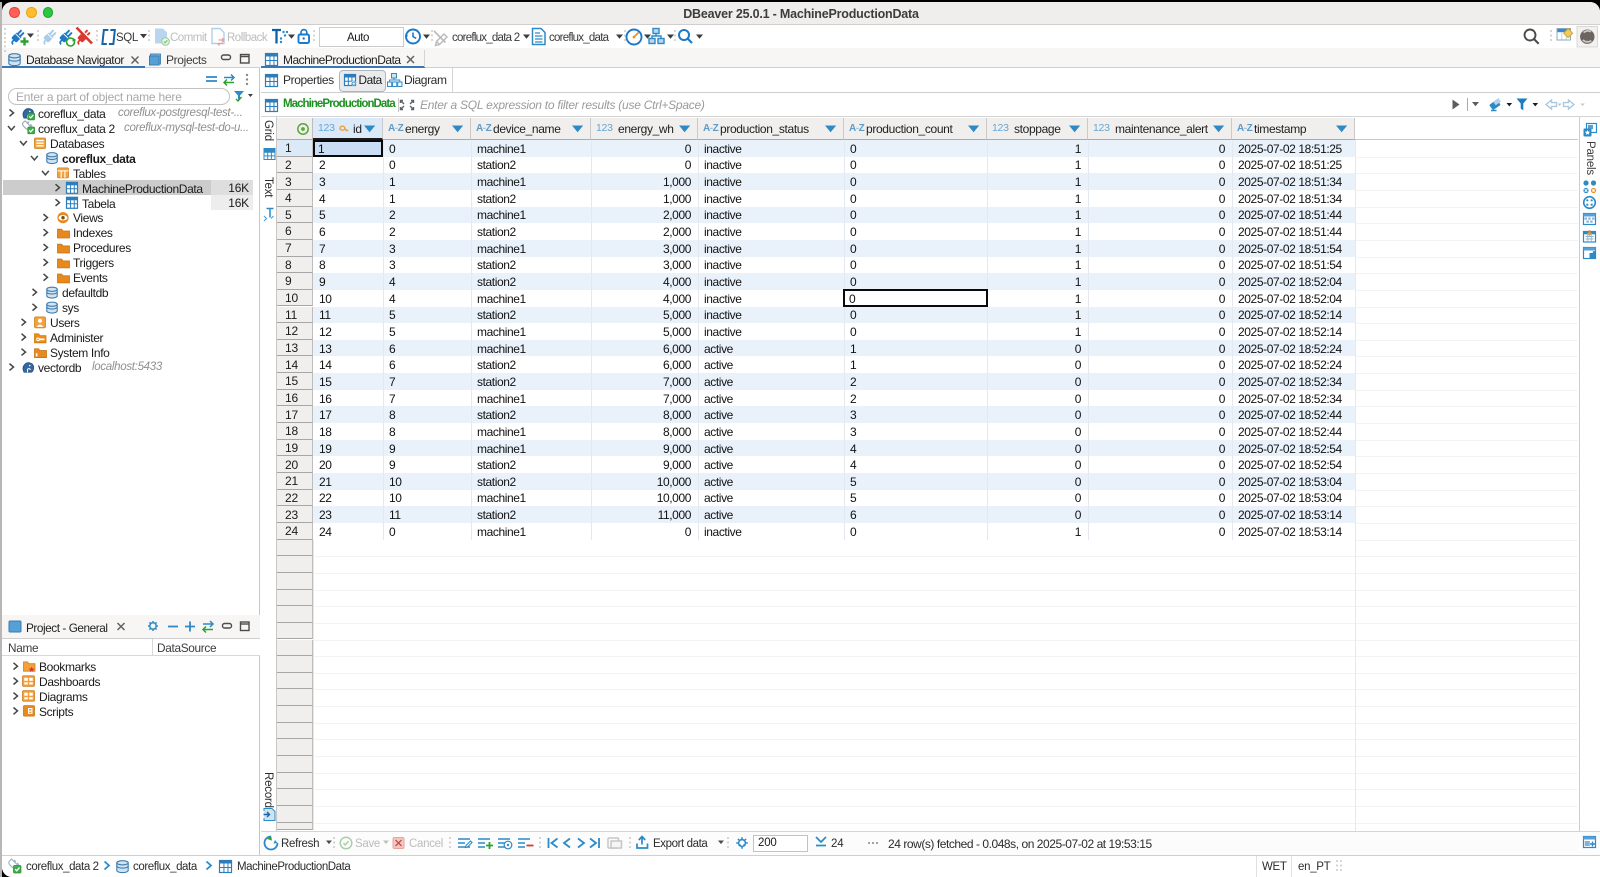  What do you see at coordinates (579, 38) in the screenshot?
I see `svg-text: coreflux_data` at bounding box center [579, 38].